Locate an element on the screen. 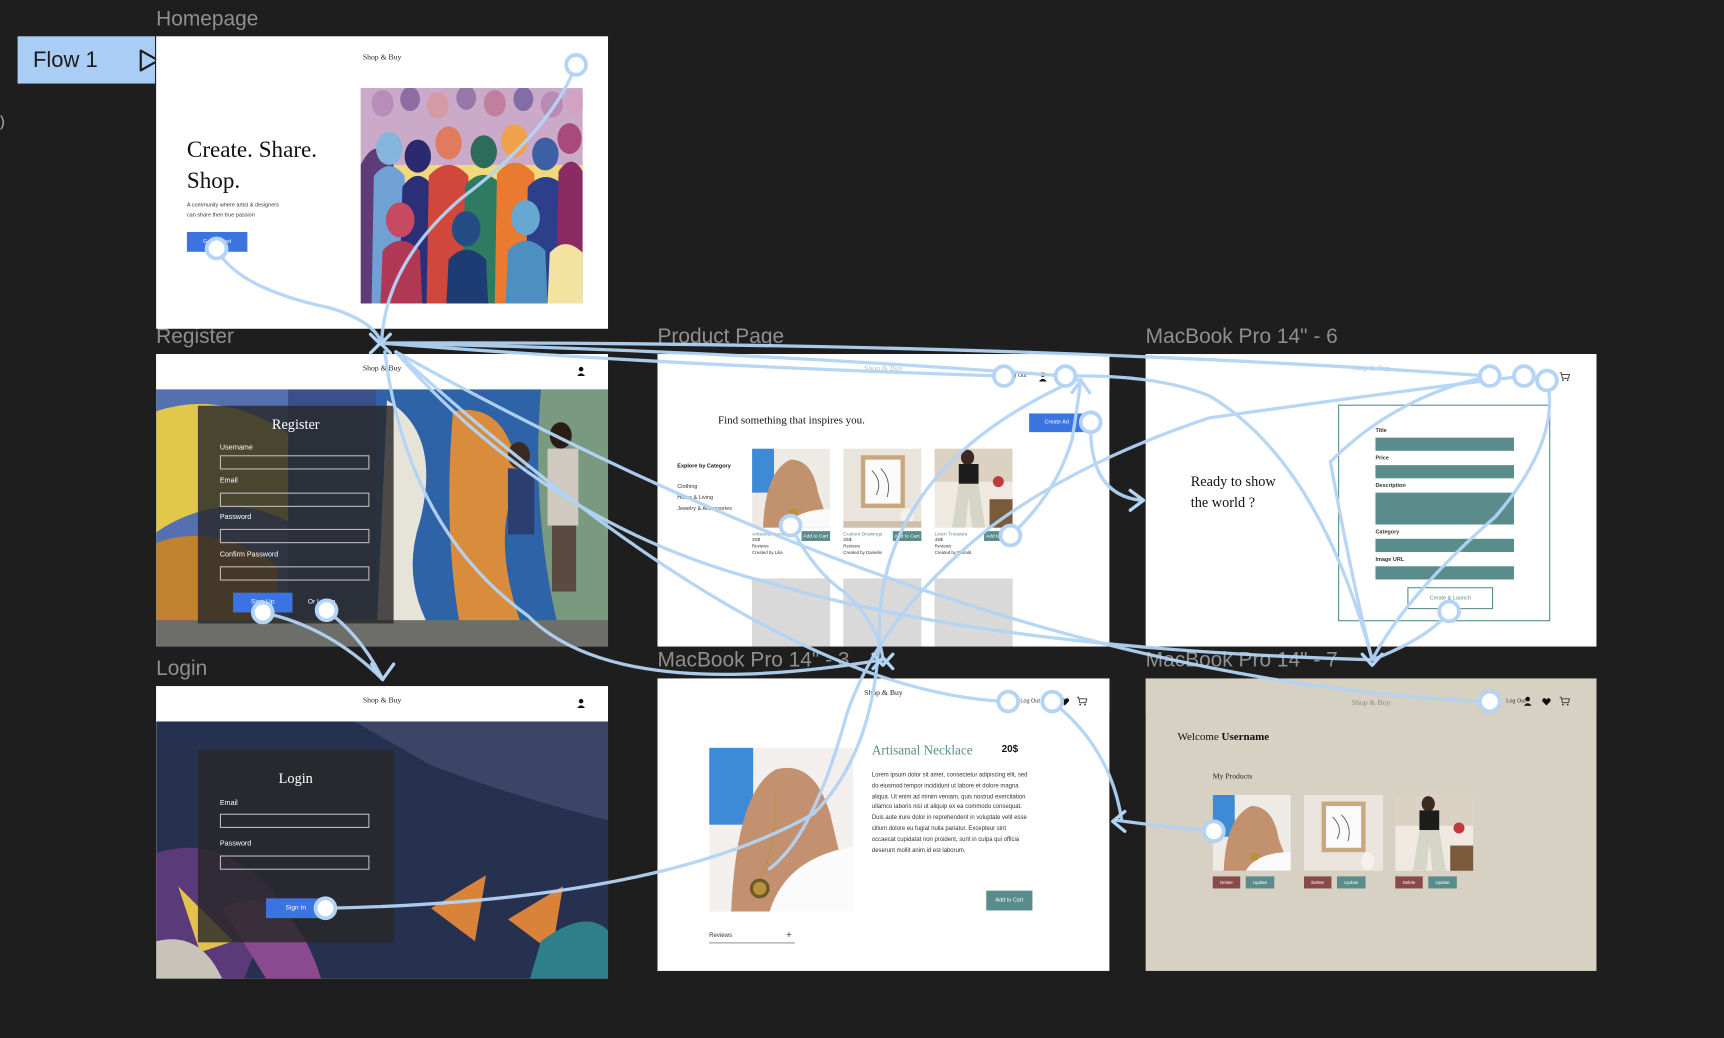 Image resolution: width=1724 pixels, height=1038 pixels. frame-label-register: Register is located at coordinates (195, 337).